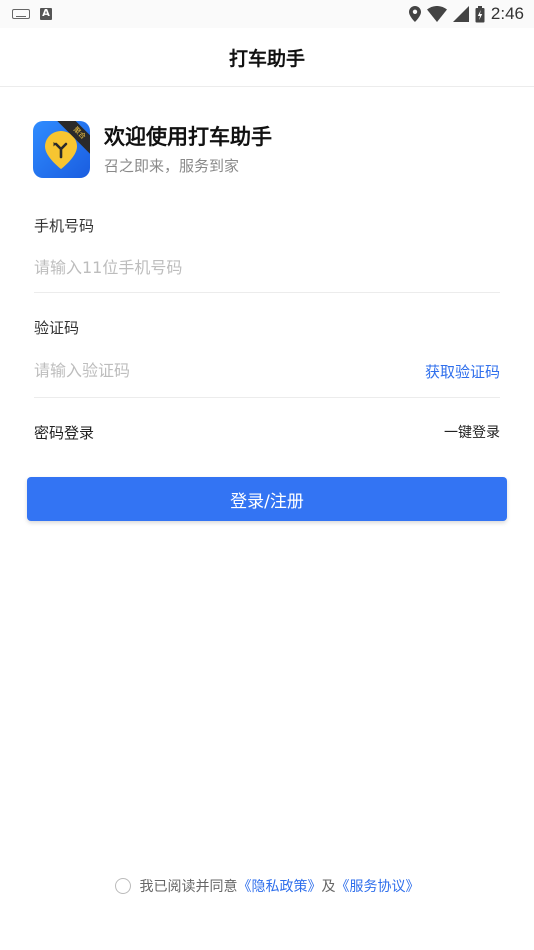 The width and height of the screenshot is (534, 950). What do you see at coordinates (472, 432) in the screenshot?
I see `one-click-login-link: 一键登录` at bounding box center [472, 432].